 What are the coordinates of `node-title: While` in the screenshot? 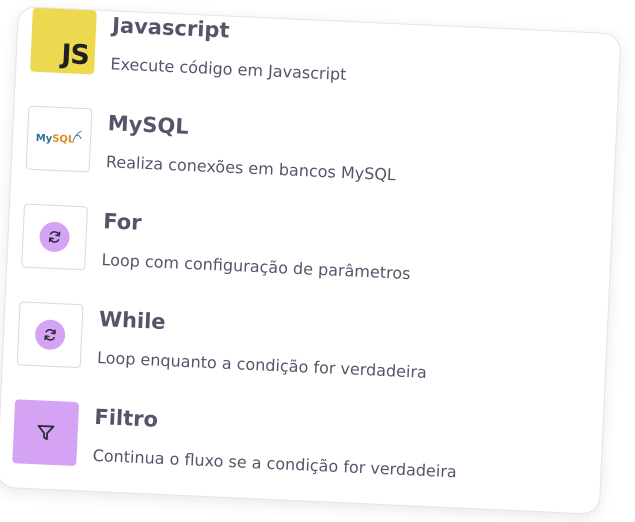 It's located at (132, 321).